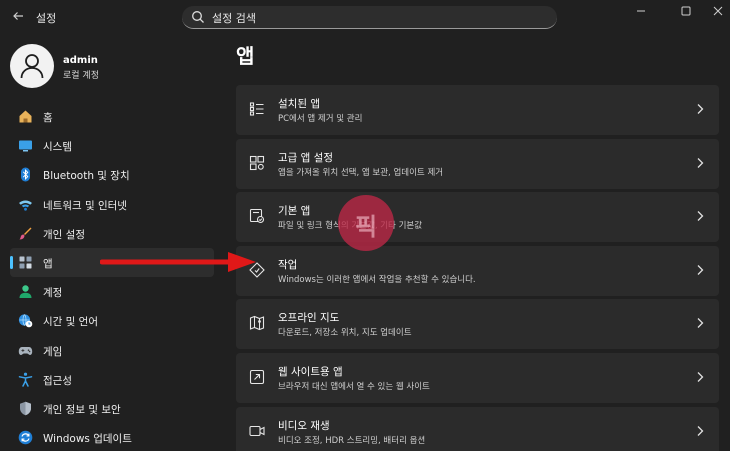  Describe the element at coordinates (57, 147) in the screenshot. I see `sidebar-item-label: 시스템` at that location.